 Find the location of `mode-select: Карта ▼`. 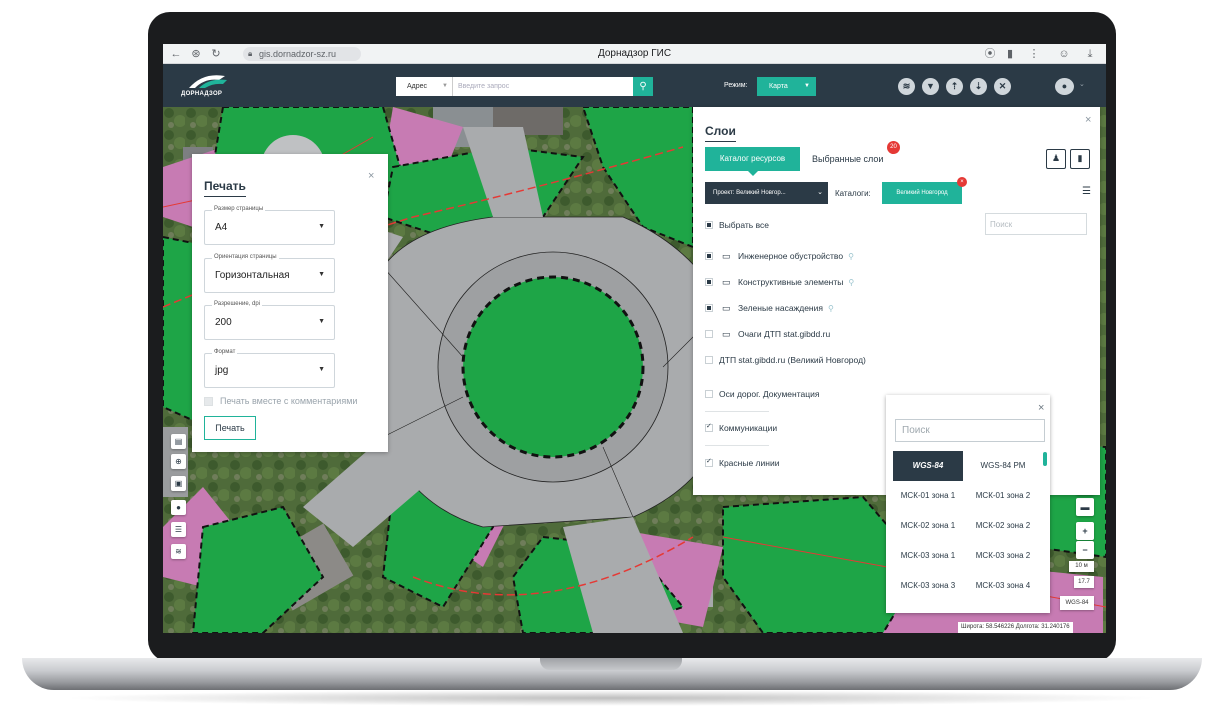

mode-select: Карта ▼ is located at coordinates (786, 86).